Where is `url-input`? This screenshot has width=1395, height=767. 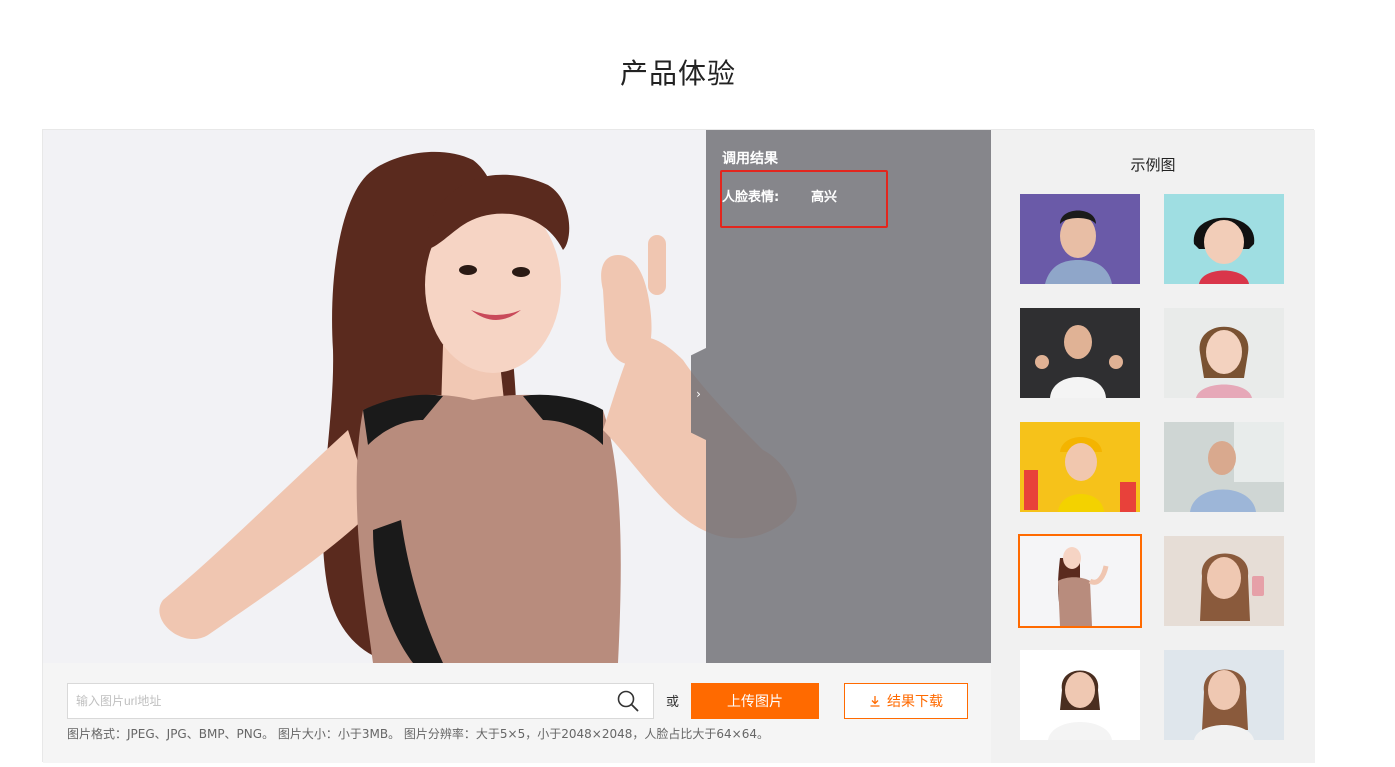 url-input is located at coordinates (338, 701).